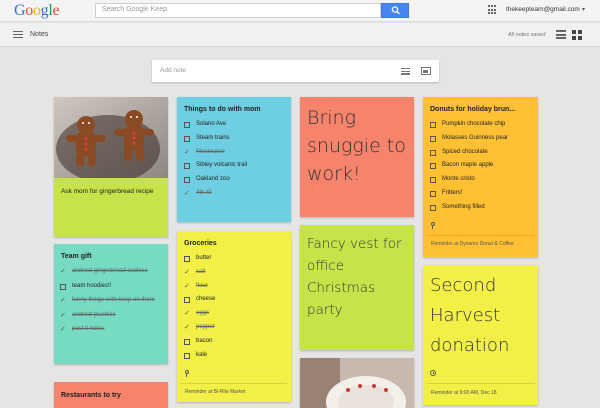 This screenshot has height=408, width=600. Describe the element at coordinates (426, 71) in the screenshot. I see `image-icon` at that location.